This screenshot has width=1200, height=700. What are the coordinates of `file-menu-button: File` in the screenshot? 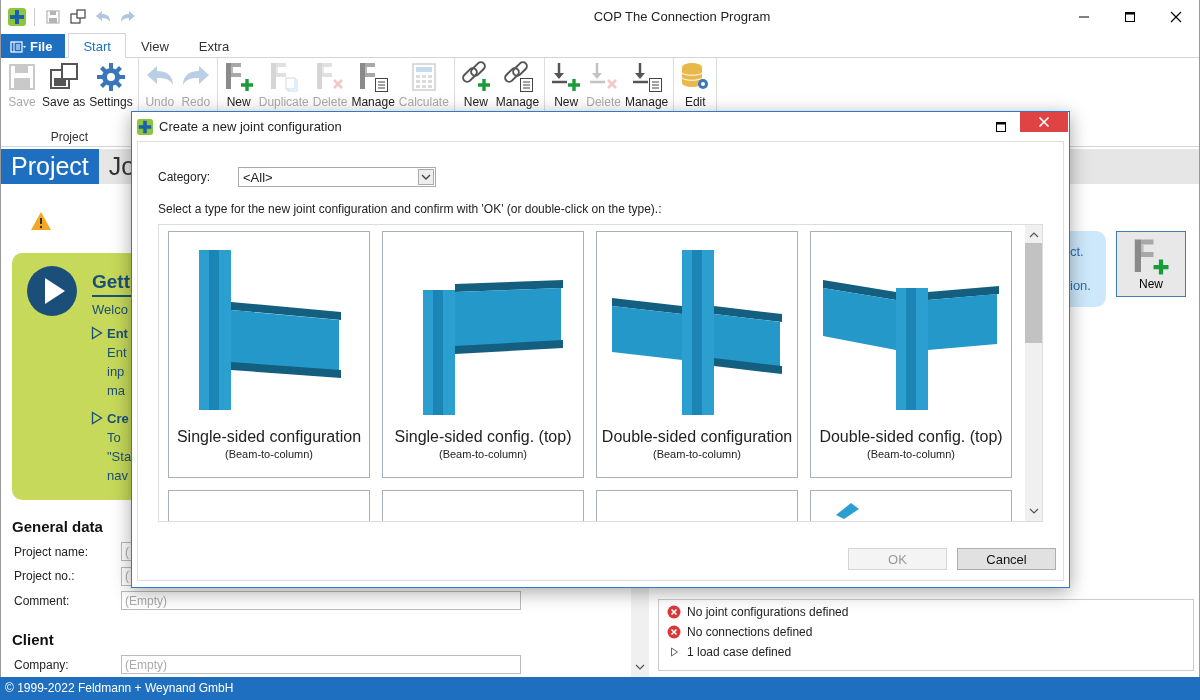 It's located at (33, 46).